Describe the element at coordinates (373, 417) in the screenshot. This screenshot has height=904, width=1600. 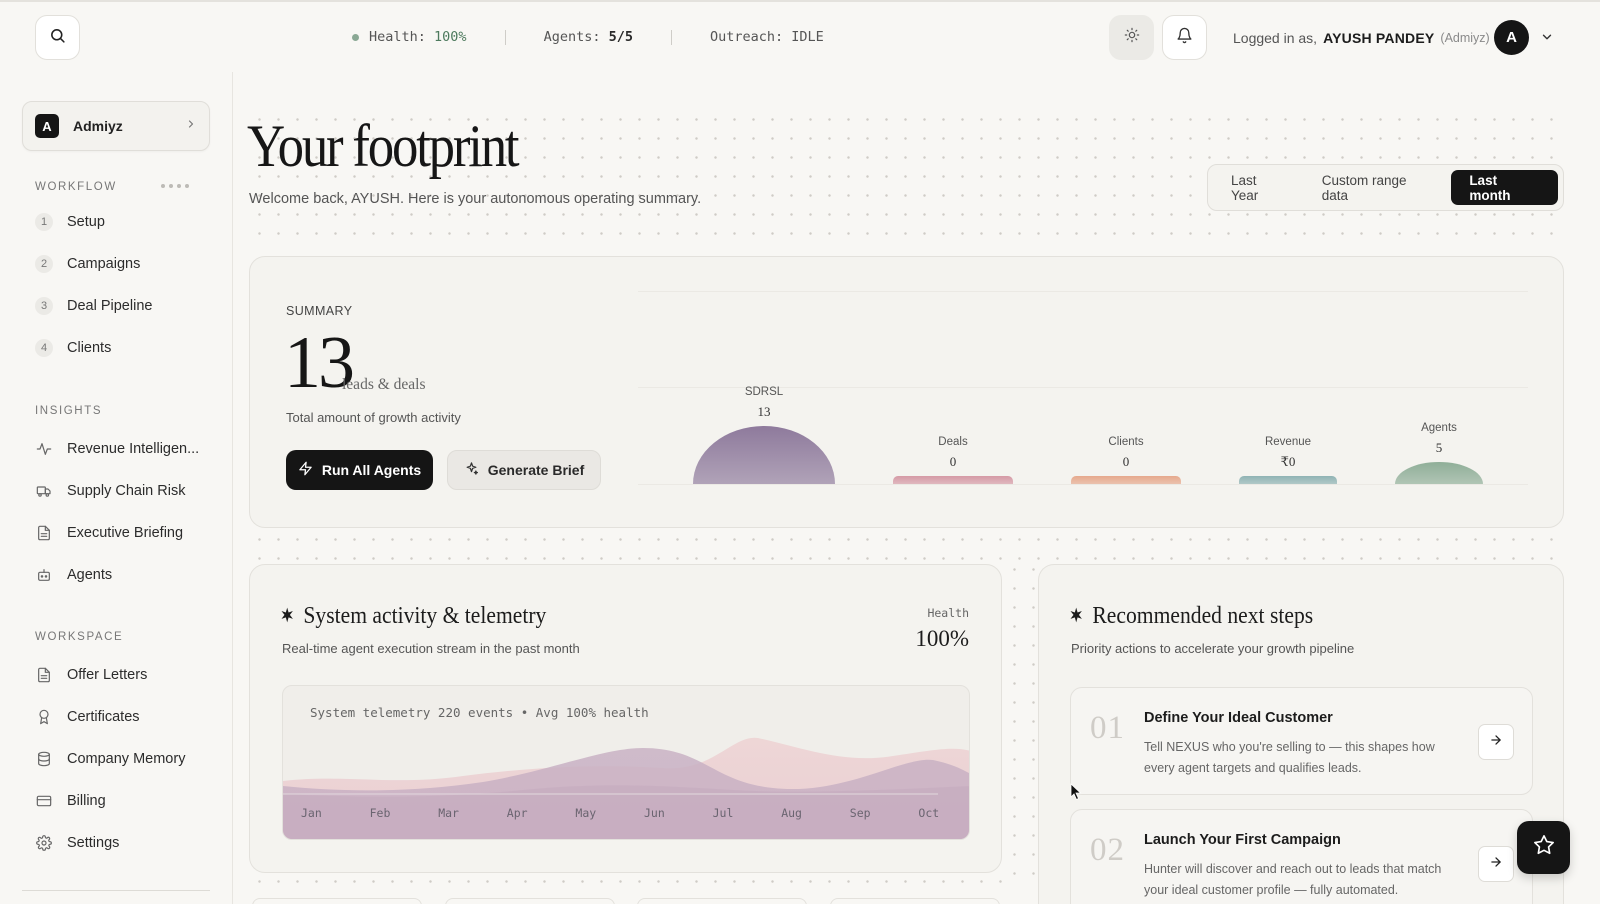
I see `summary-description: Total amount of growth activity` at that location.